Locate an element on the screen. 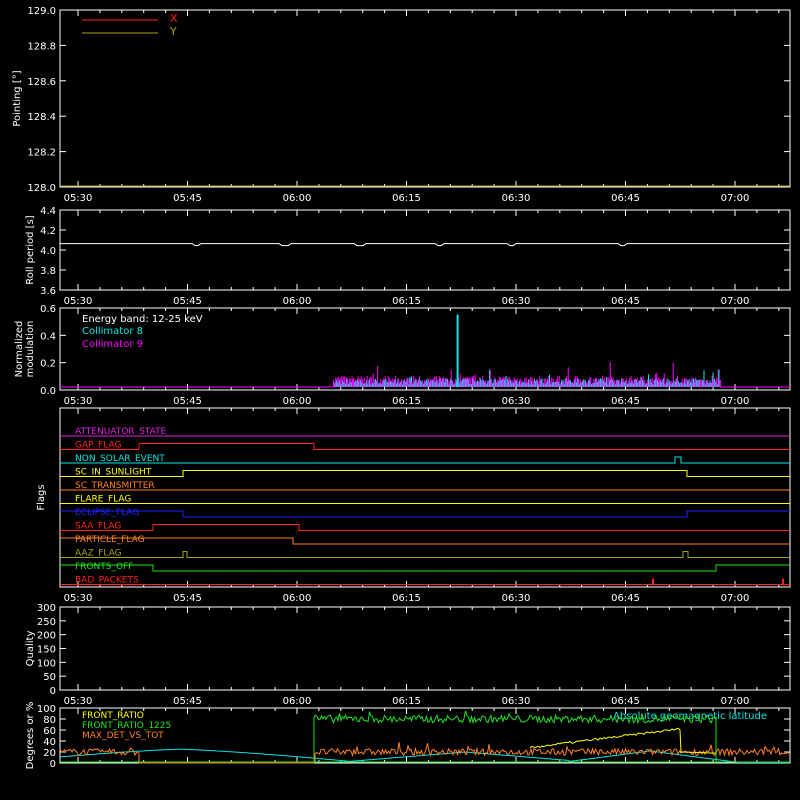 Image resolution: width=800 pixels, height=800 pixels. collimator-9-label: Collimator 9 is located at coordinates (112, 344).